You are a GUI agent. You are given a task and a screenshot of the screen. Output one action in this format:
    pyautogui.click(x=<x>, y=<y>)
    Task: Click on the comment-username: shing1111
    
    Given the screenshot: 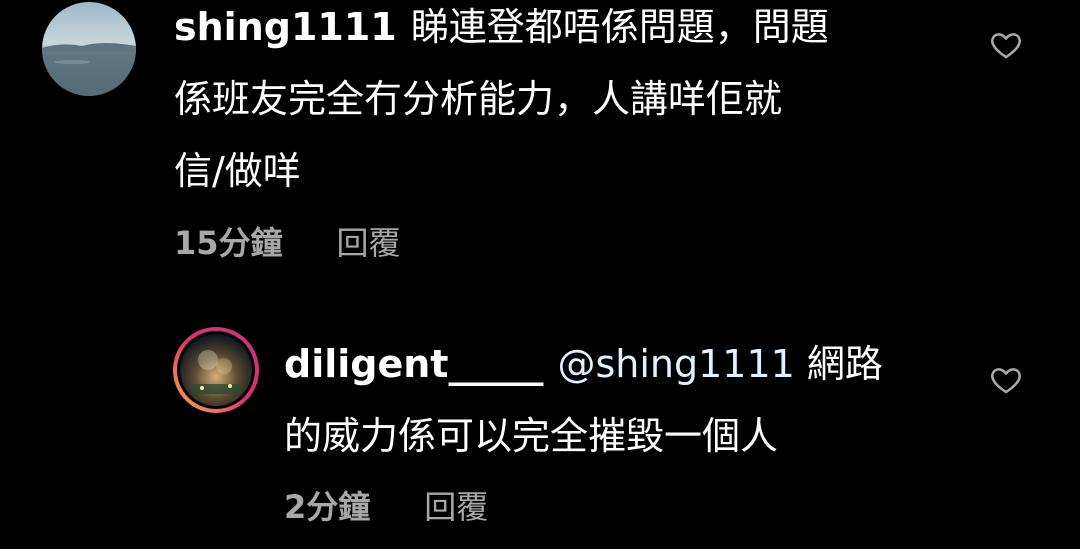 What is the action you would take?
    pyautogui.click(x=285, y=27)
    